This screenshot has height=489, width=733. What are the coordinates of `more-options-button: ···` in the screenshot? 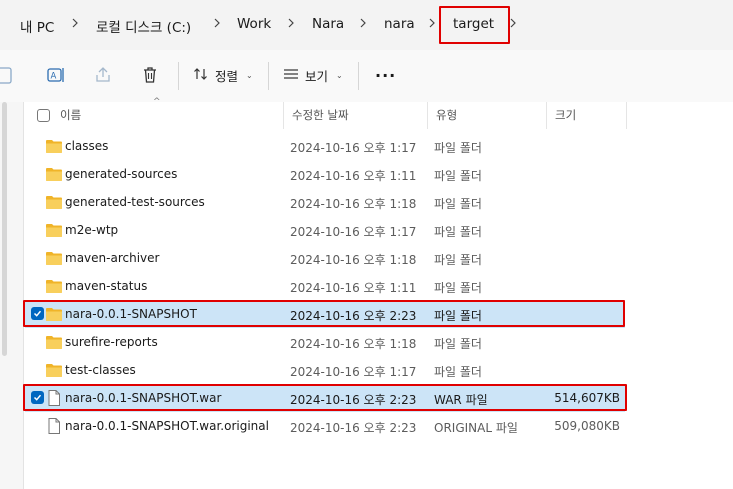 It's located at (385, 75).